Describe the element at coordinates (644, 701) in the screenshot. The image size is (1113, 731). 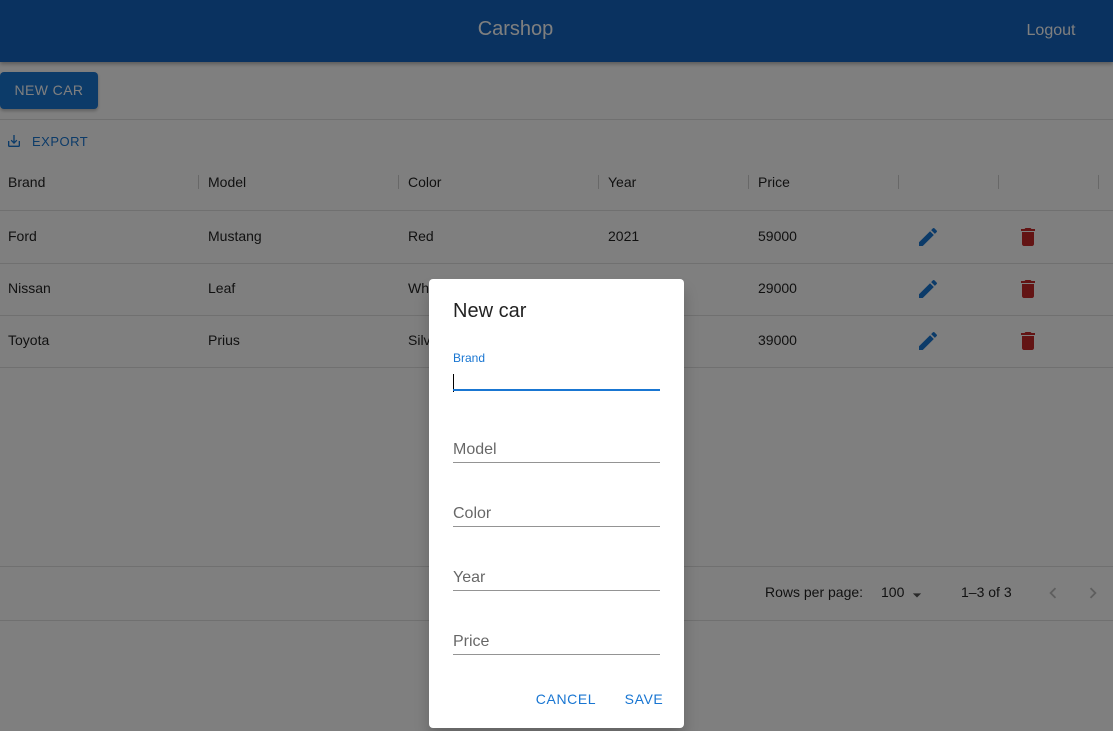
I see `save-button: SAVE` at that location.